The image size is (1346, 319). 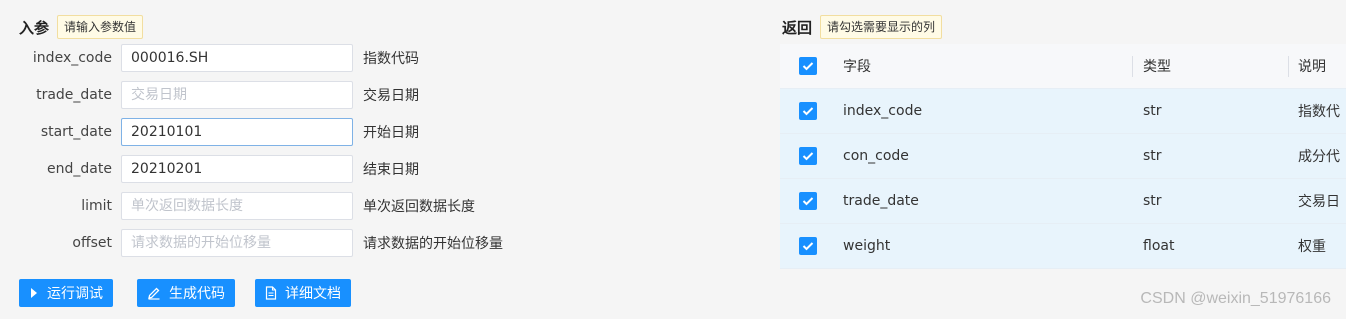 I want to click on param-row-index-code: index_code 指数代码, so click(x=214, y=58).